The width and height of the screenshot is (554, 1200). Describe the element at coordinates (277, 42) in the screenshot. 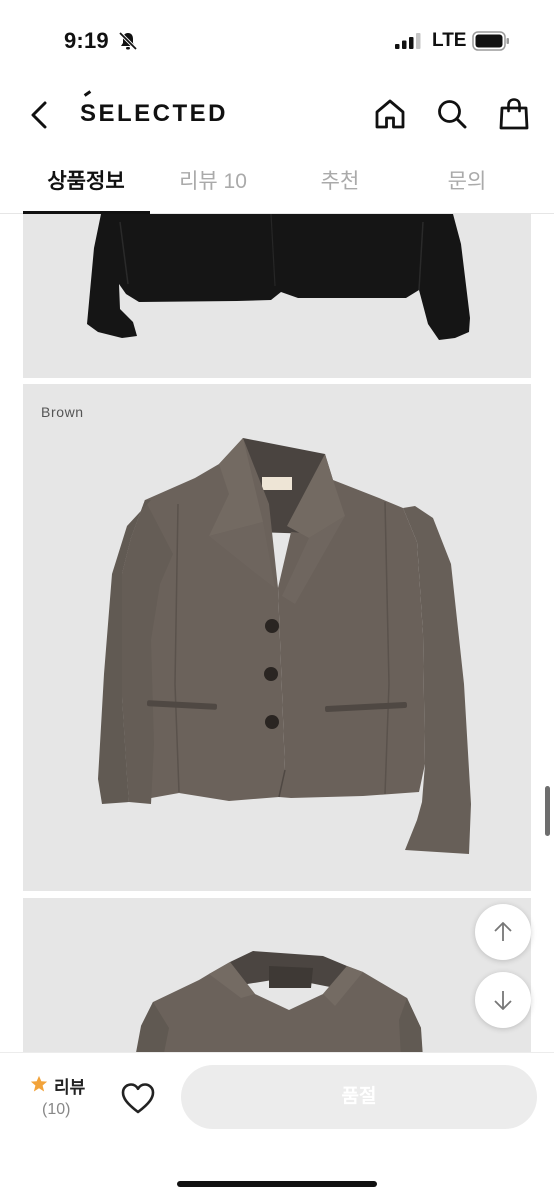

I see `status-bar: 9:19 LTE` at that location.